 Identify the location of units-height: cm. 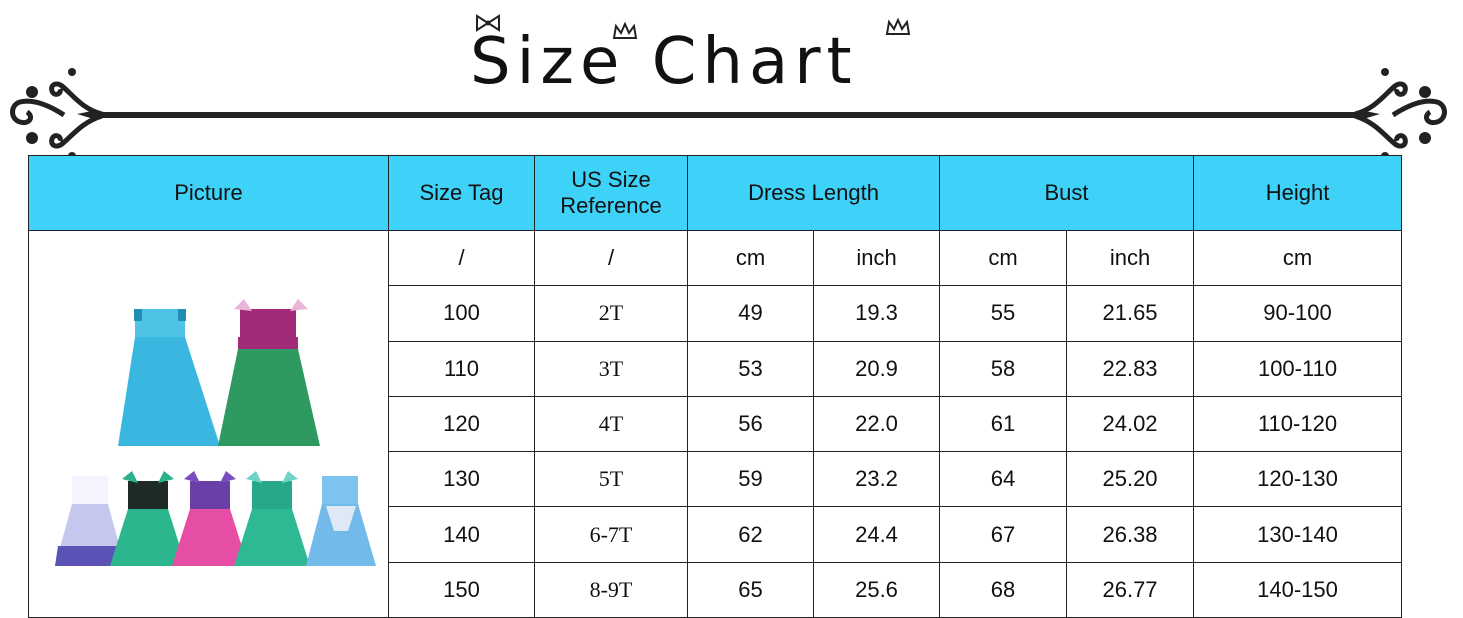
(1298, 258).